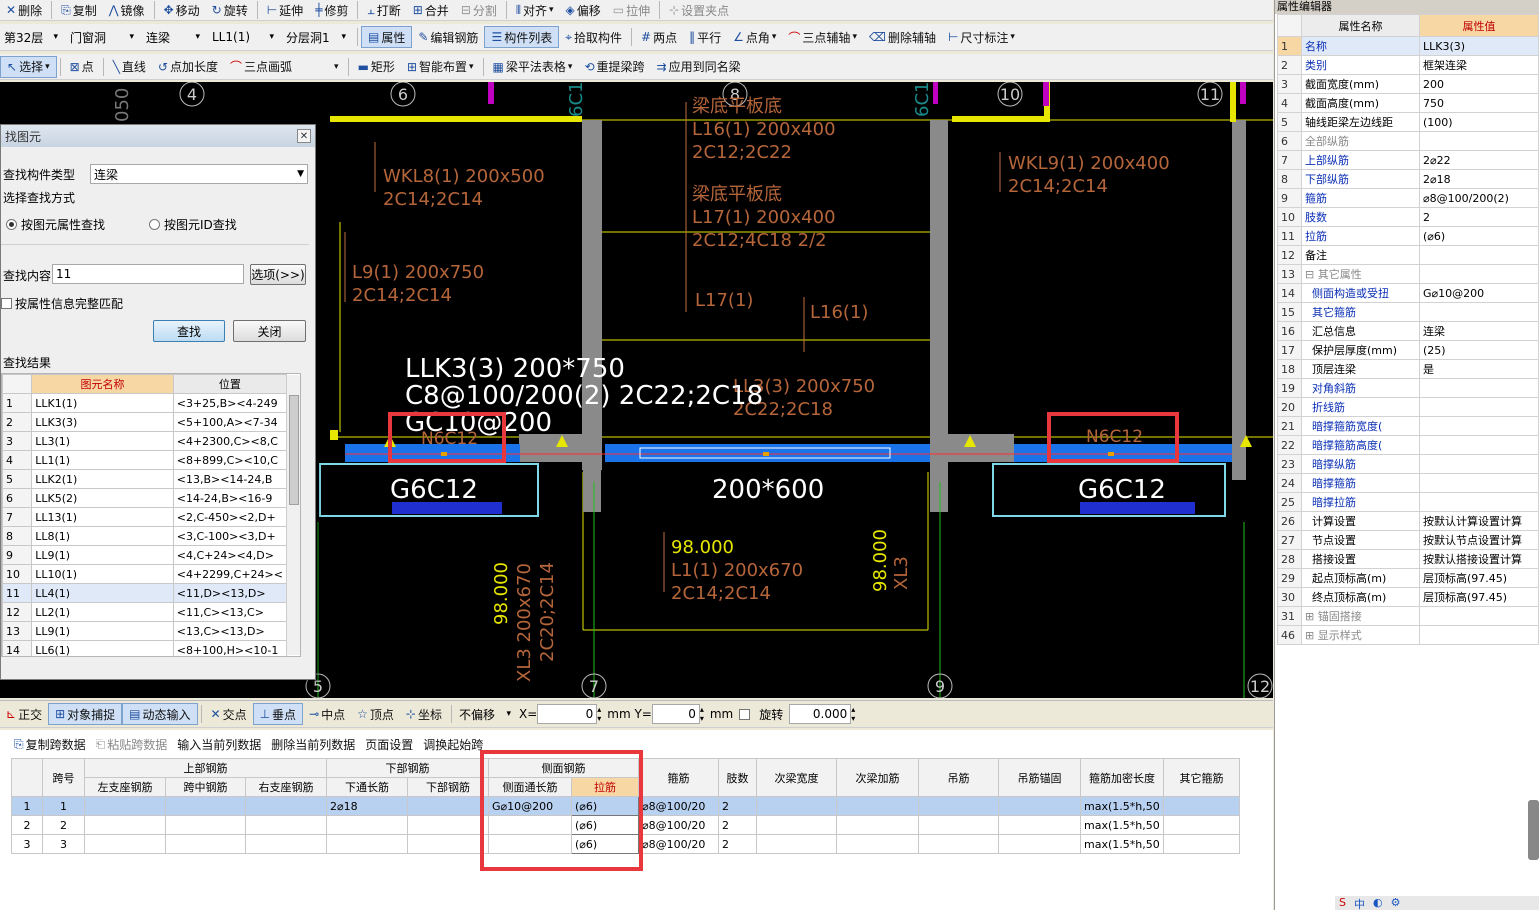  I want to click on select-button: ↖ 选择 ▾, so click(28, 66).